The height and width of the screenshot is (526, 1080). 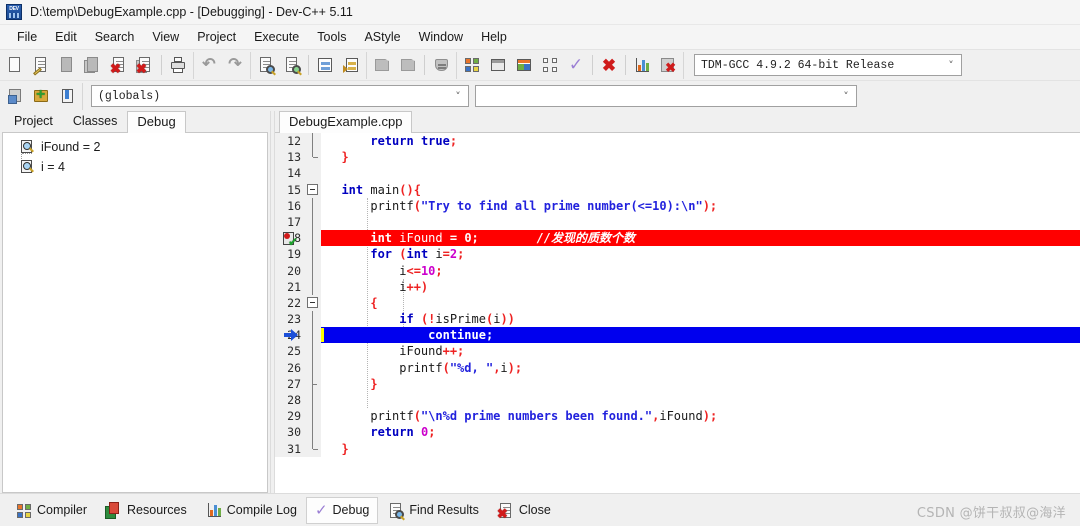 What do you see at coordinates (165, 37) in the screenshot?
I see `menu-view: View` at bounding box center [165, 37].